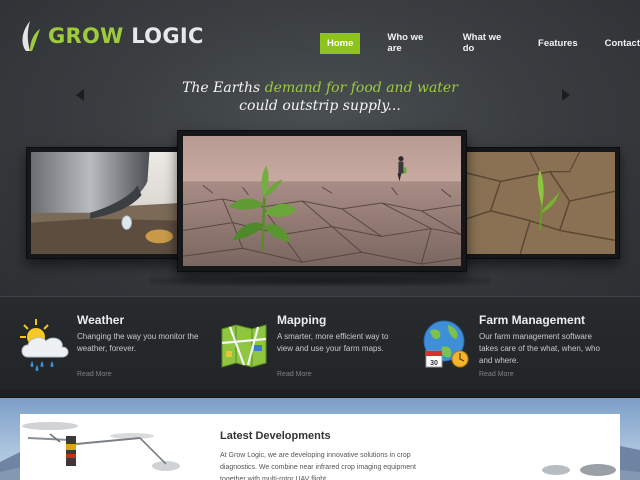 The image size is (640, 480). Describe the element at coordinates (163, 36) in the screenshot. I see `logo-text-logic: LOGIC` at that location.